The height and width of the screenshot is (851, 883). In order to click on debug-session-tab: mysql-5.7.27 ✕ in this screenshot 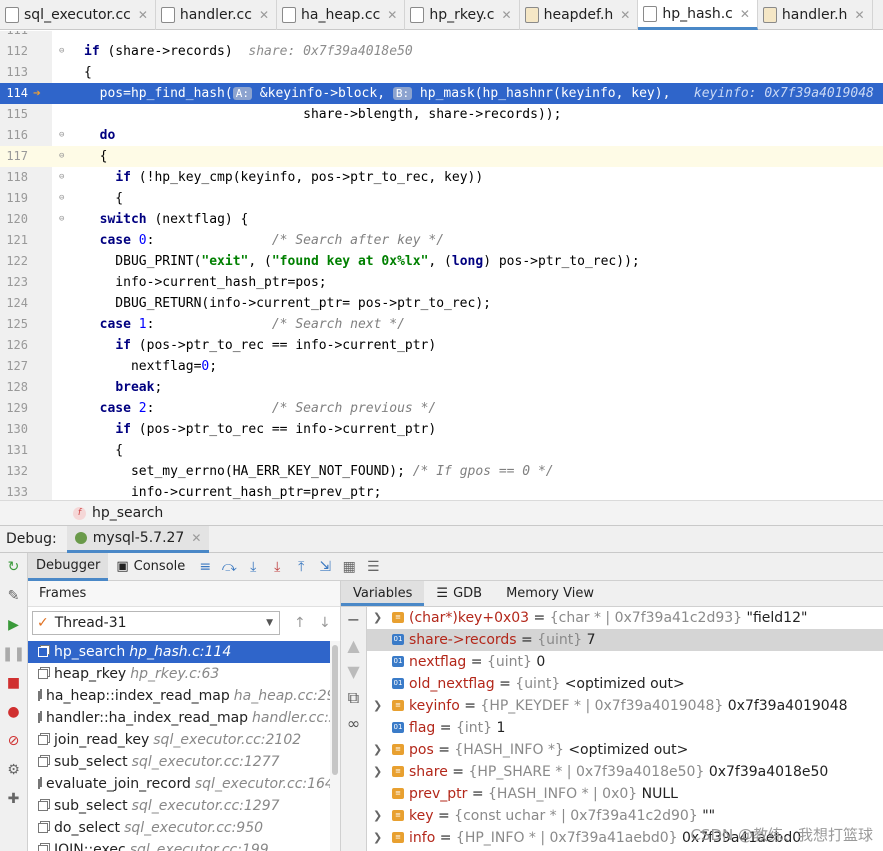, I will do `click(138, 539)`.